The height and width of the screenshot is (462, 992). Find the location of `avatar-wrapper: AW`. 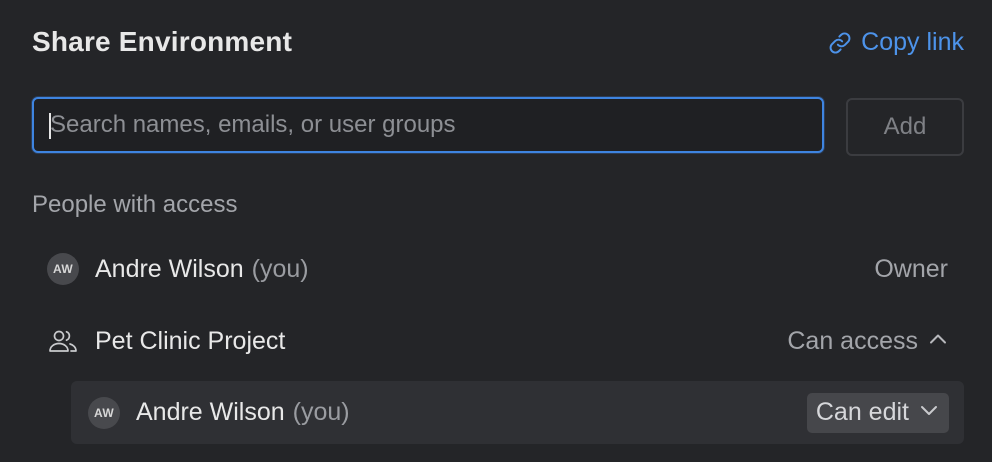

avatar-wrapper: AW is located at coordinates (63, 269).